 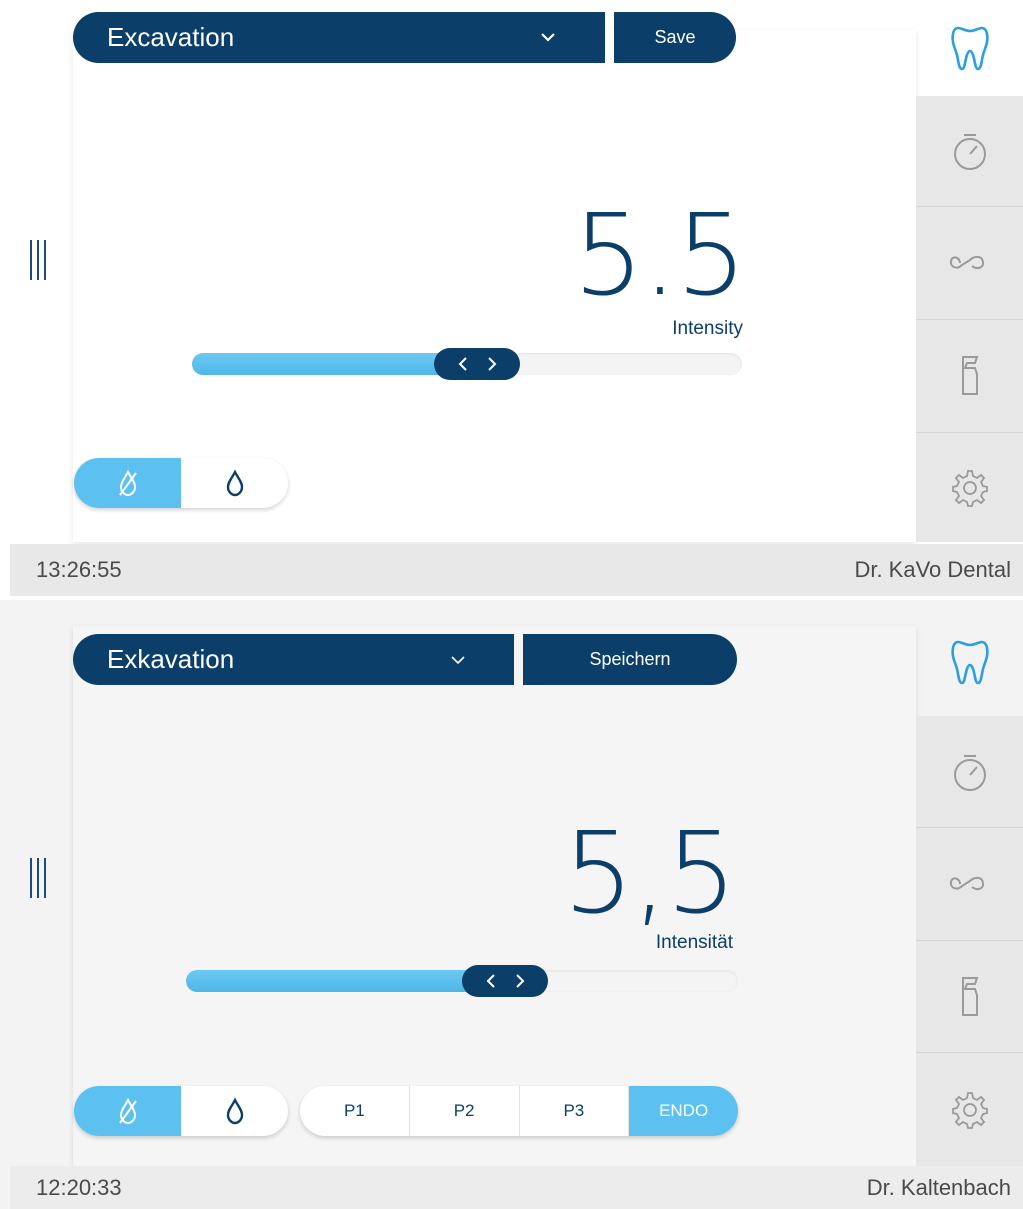 I want to click on intensity-value: 5.5, so click(x=659, y=256).